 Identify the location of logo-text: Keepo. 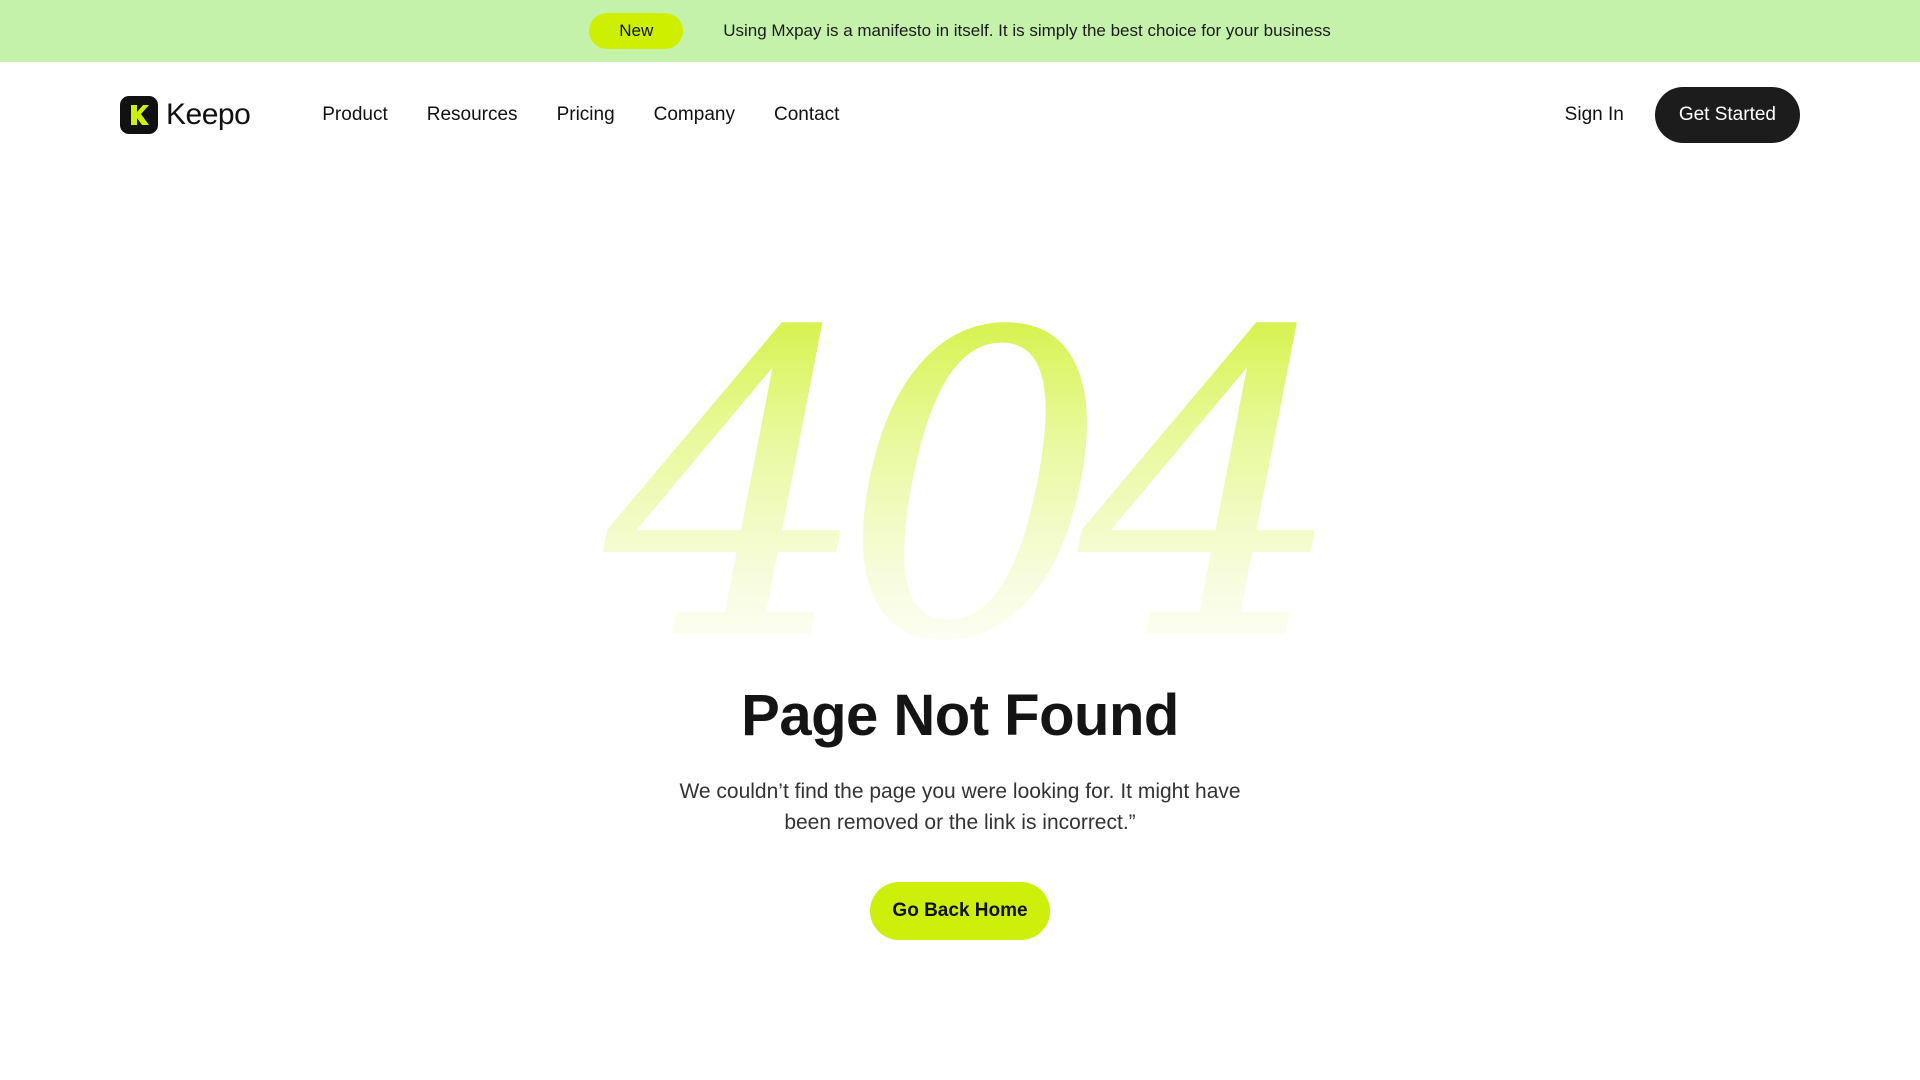
(208, 114).